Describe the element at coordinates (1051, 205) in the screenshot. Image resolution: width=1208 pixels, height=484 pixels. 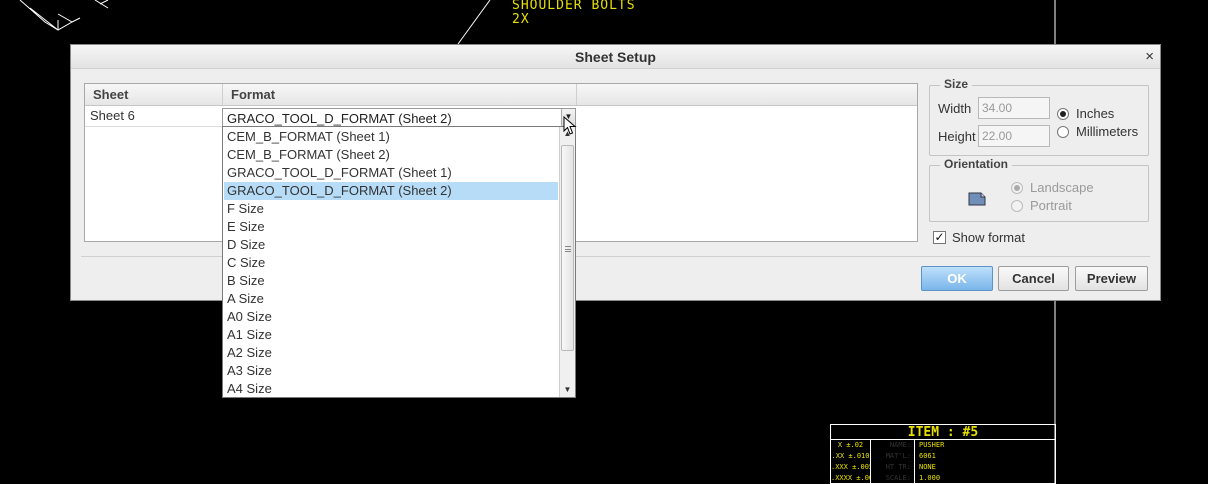
I see `portrait-label: Portrait` at that location.